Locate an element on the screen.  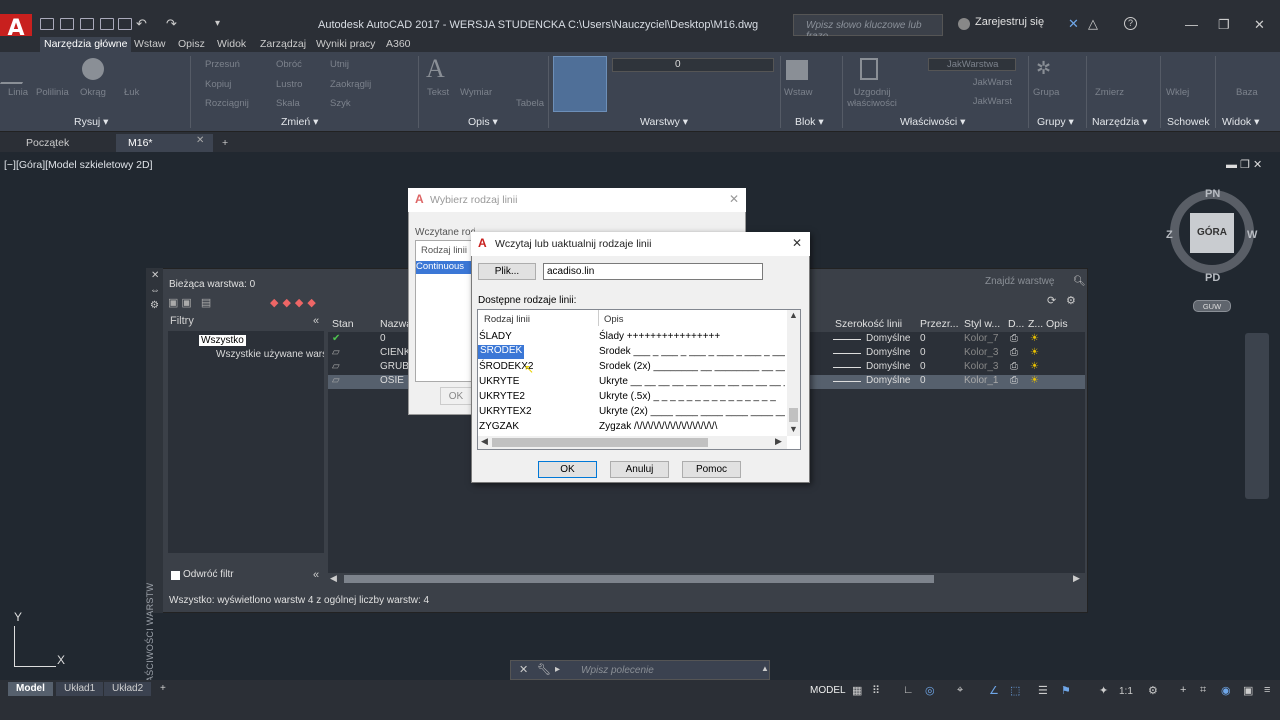
col-description: Opis is located at coordinates (1057, 324).